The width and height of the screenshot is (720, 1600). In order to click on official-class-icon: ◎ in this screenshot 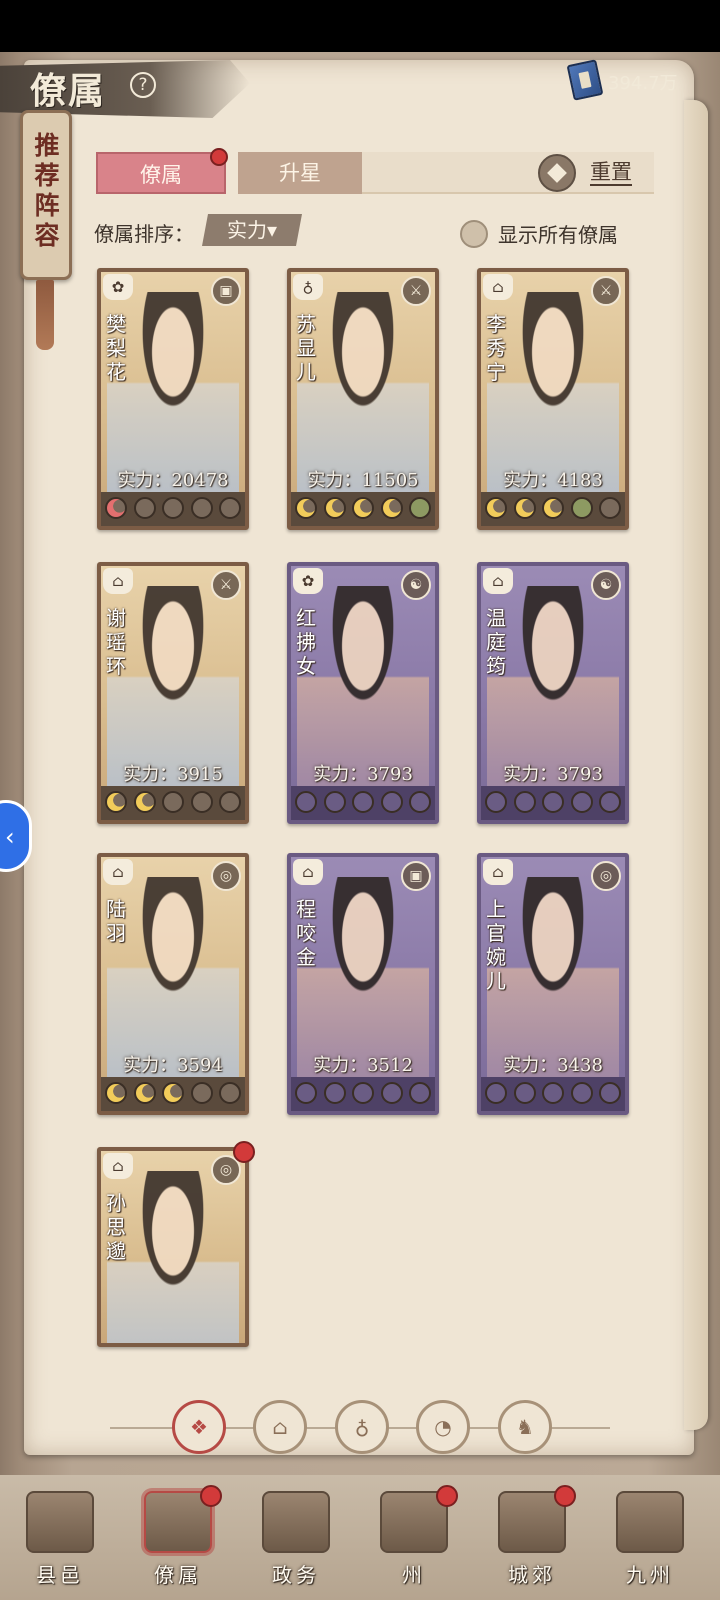, I will do `click(606, 876)`.